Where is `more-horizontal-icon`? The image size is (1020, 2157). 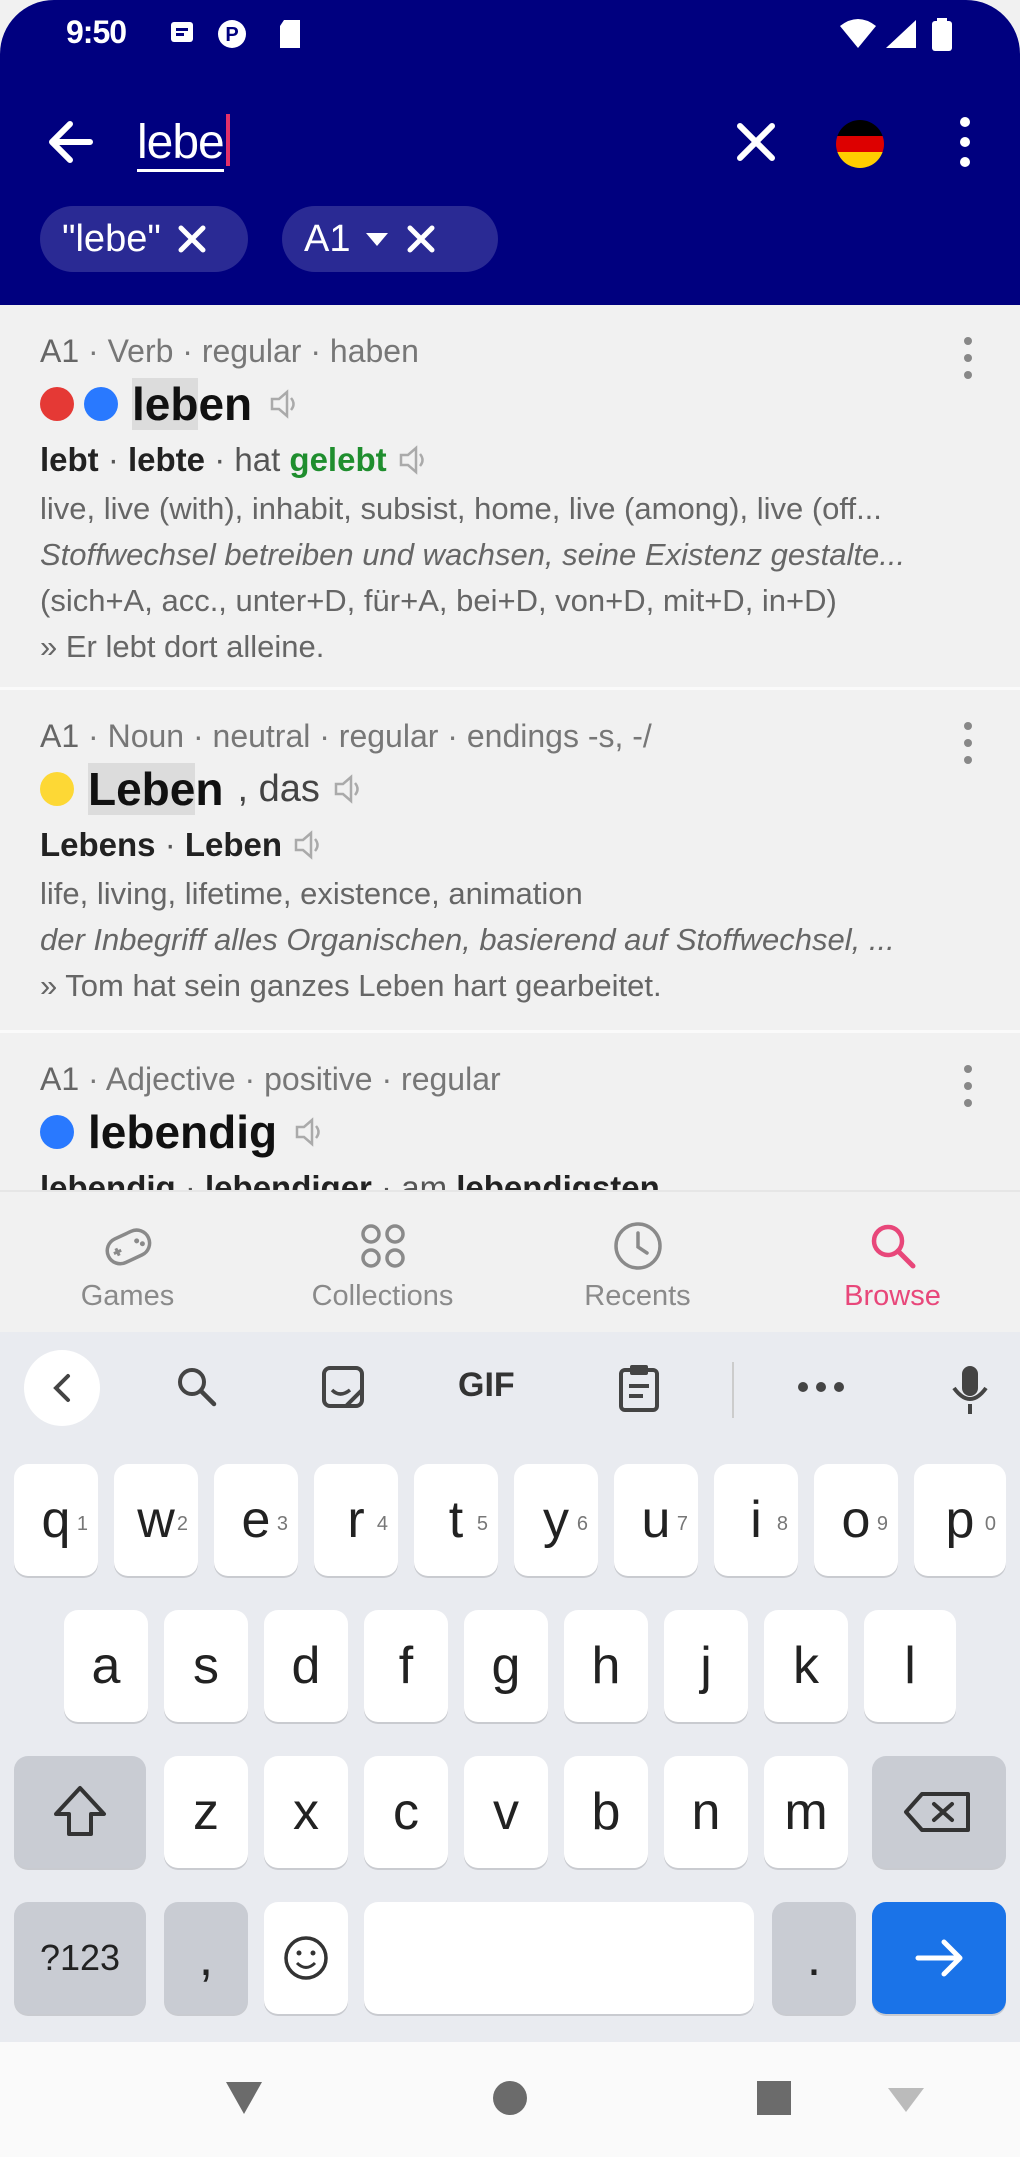
more-horizontal-icon is located at coordinates (821, 1387).